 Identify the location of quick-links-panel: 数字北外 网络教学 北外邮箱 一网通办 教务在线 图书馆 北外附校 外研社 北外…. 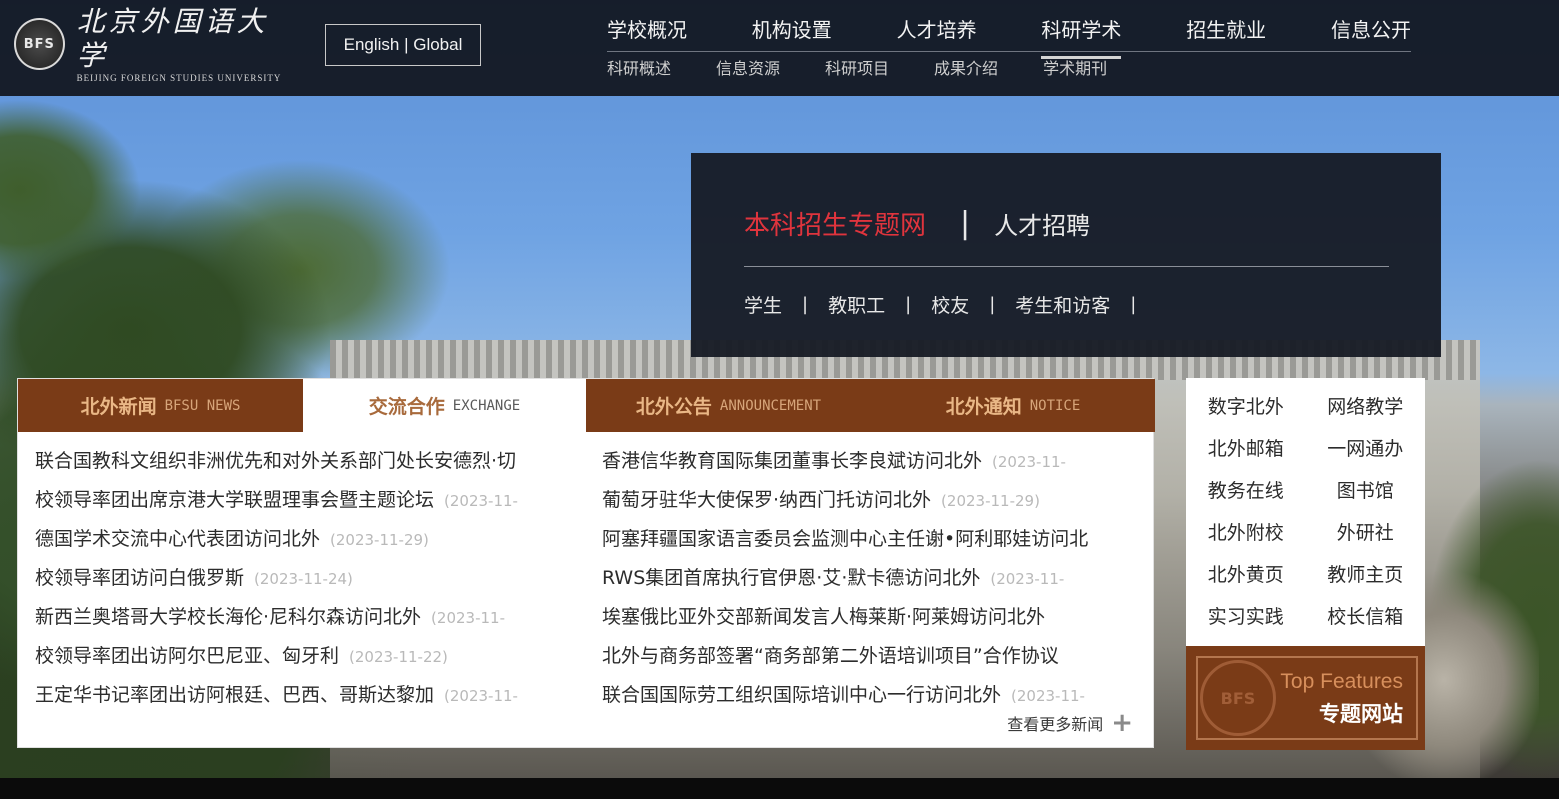
(1305, 512).